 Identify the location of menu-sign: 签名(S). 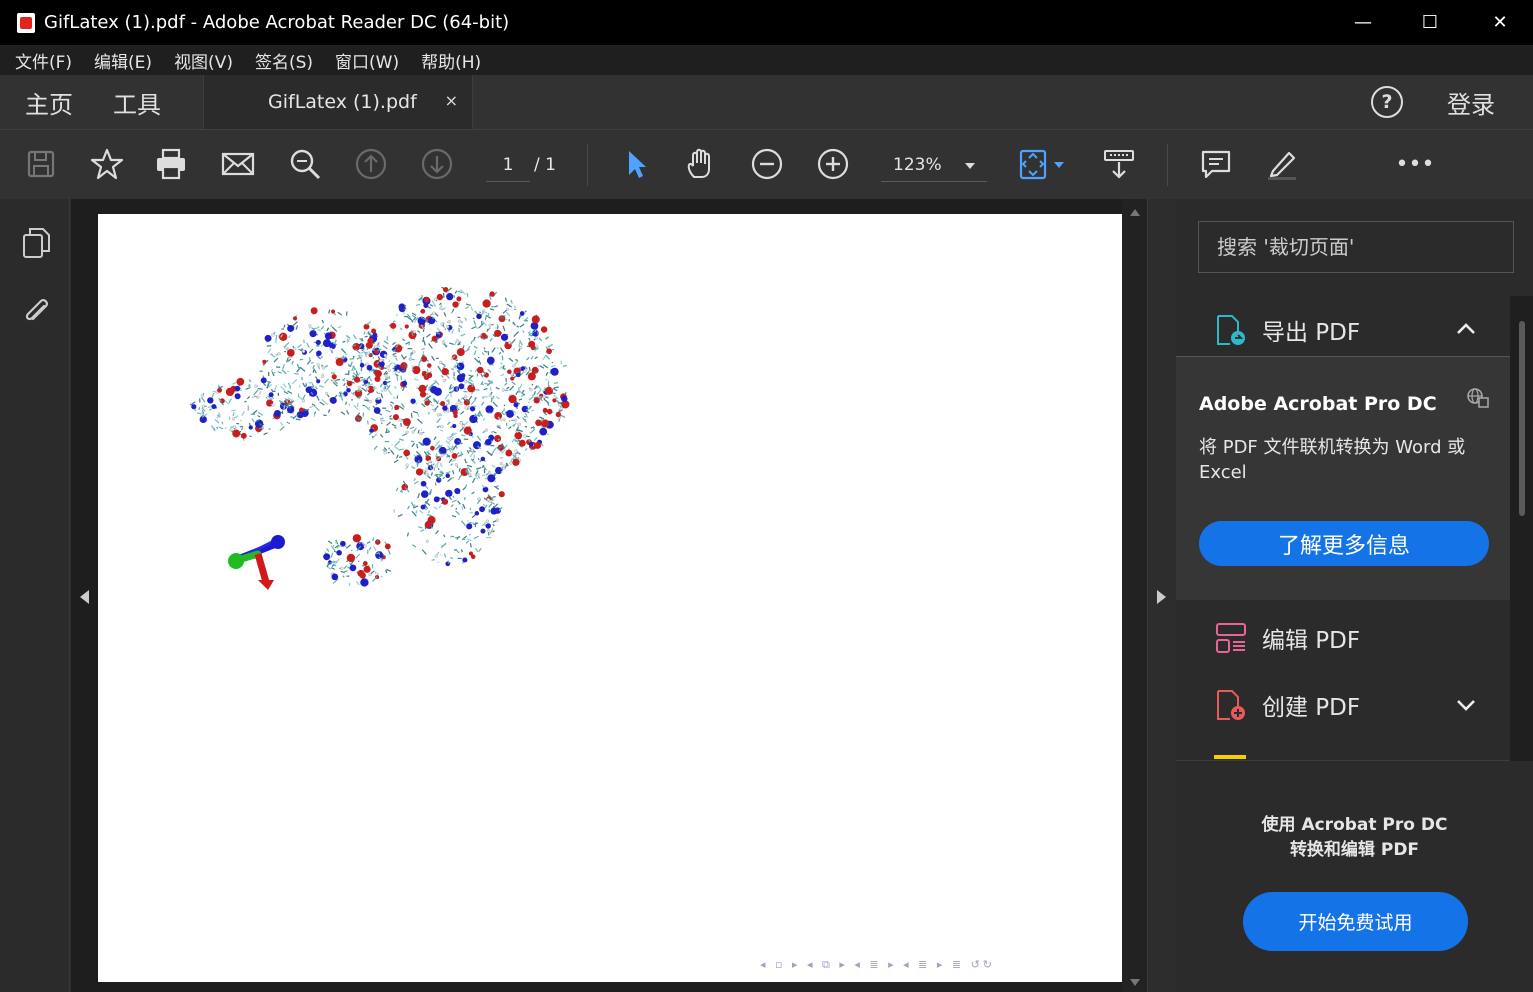
(284, 60).